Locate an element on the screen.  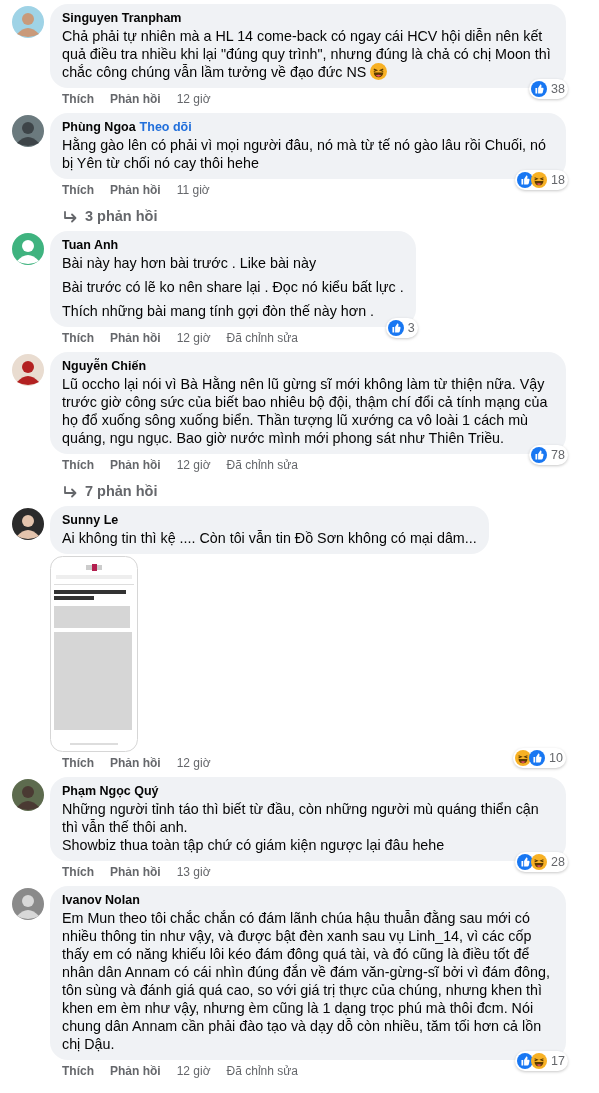
follow-link: Theo dõi is located at coordinates (165, 127).